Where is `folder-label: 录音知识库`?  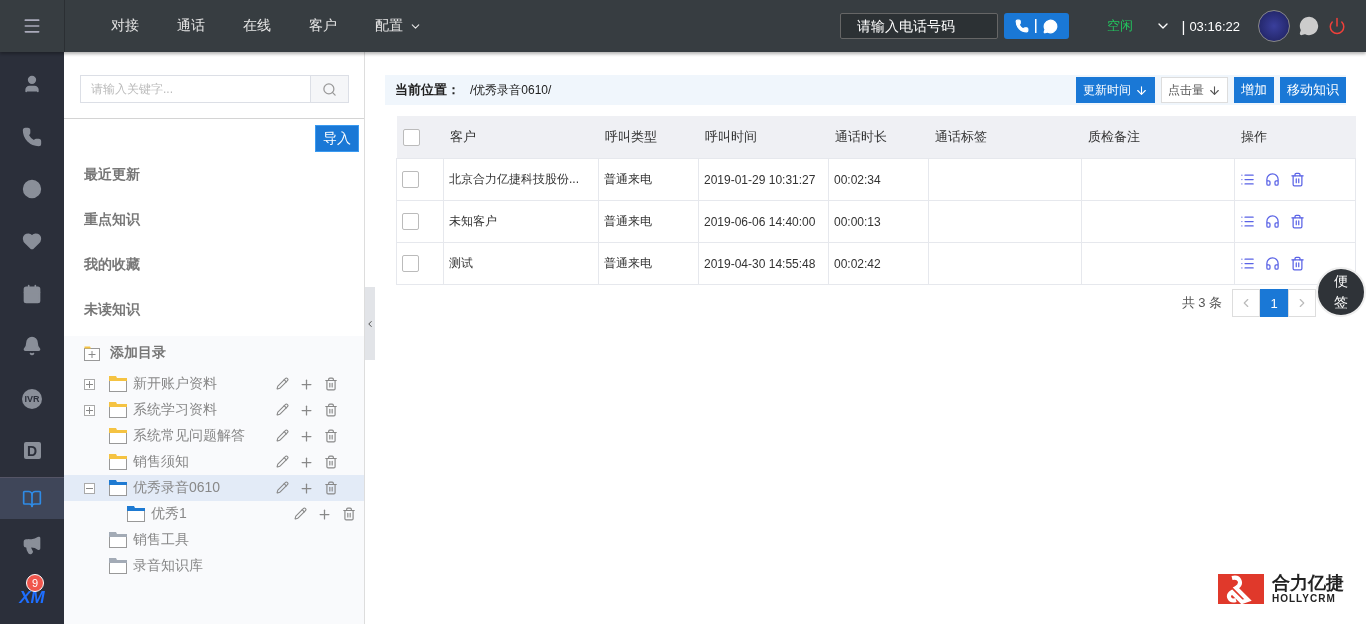 folder-label: 录音知识库 is located at coordinates (168, 566).